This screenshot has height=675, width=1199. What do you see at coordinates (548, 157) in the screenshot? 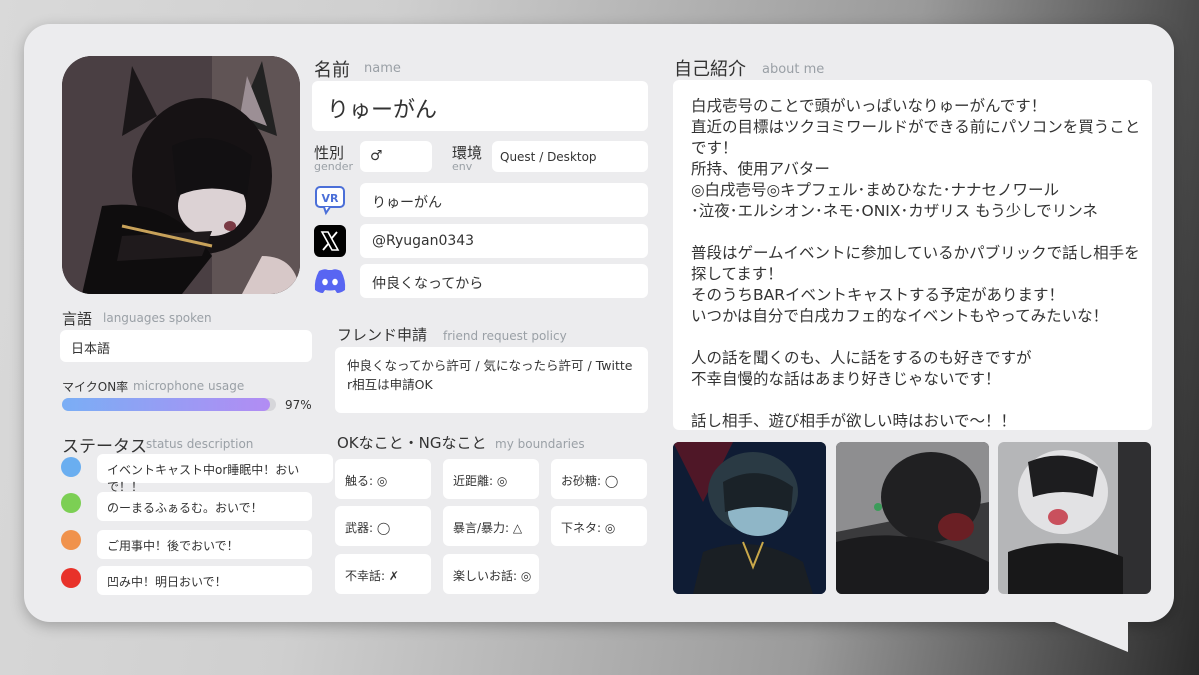
I see `env-value: Quest / Desktop` at bounding box center [548, 157].